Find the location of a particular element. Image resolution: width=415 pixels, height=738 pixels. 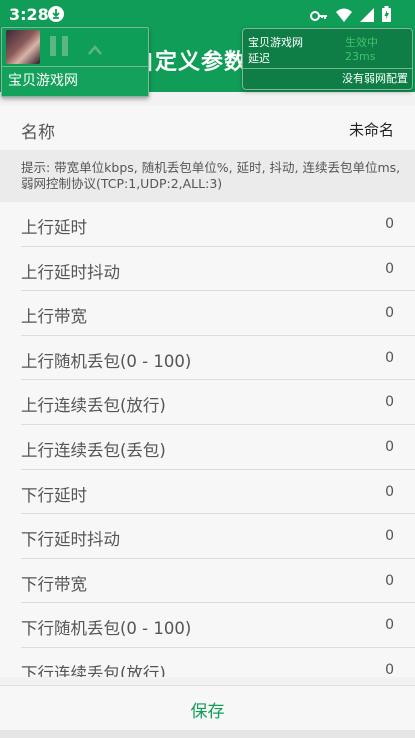

signal-icon is located at coordinates (367, 16).